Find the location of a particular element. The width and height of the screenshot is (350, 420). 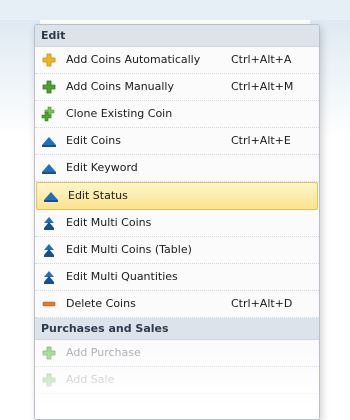

menu-item-label: Add Purchase is located at coordinates (103, 352).